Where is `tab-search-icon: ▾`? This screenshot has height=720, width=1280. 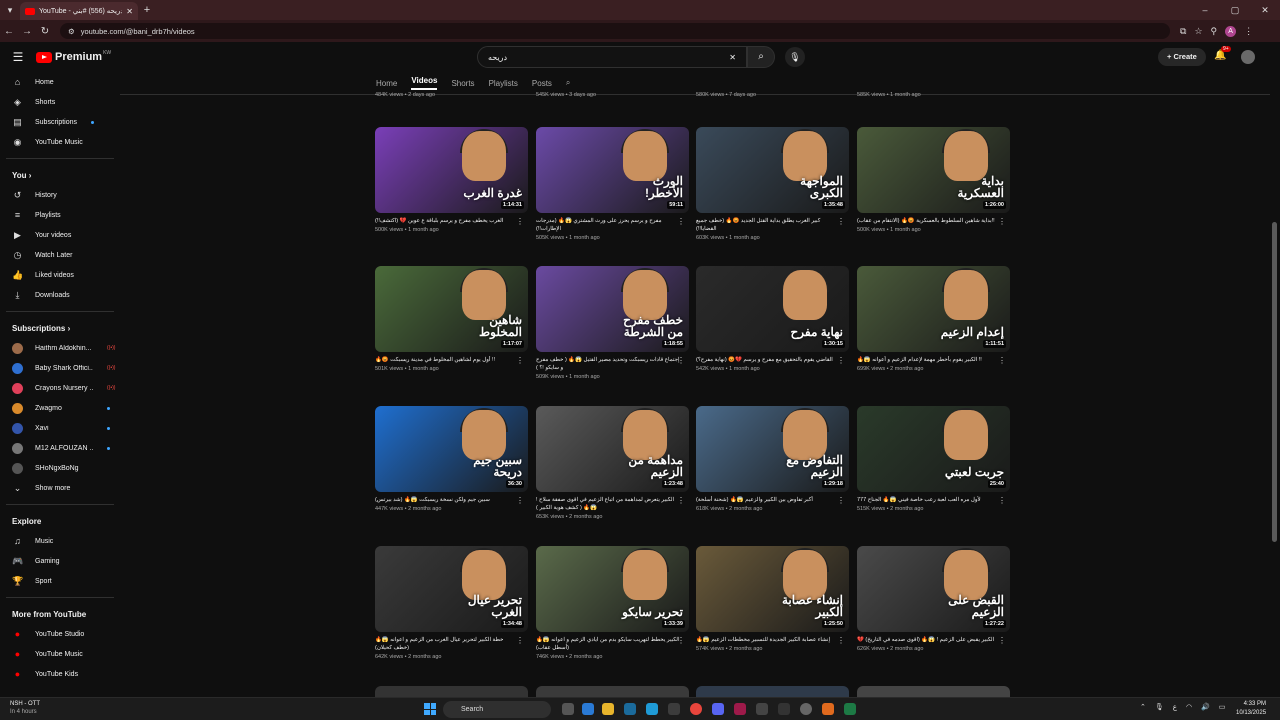 tab-search-icon: ▾ is located at coordinates (10, 10).